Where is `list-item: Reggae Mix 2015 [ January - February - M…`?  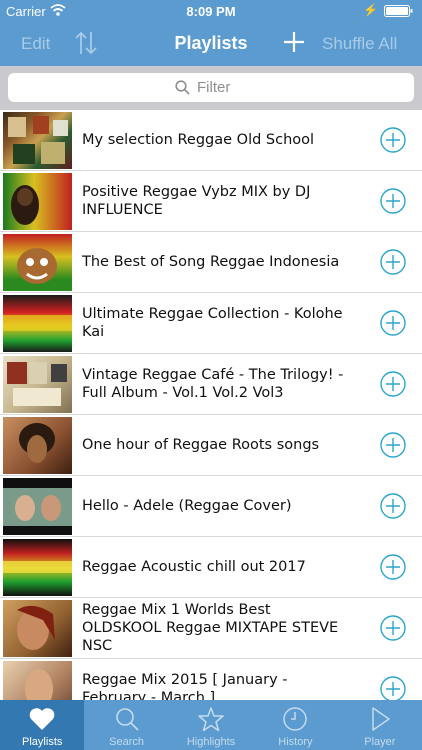 list-item: Reggae Mix 2015 [ January - February - M… is located at coordinates (211, 679).